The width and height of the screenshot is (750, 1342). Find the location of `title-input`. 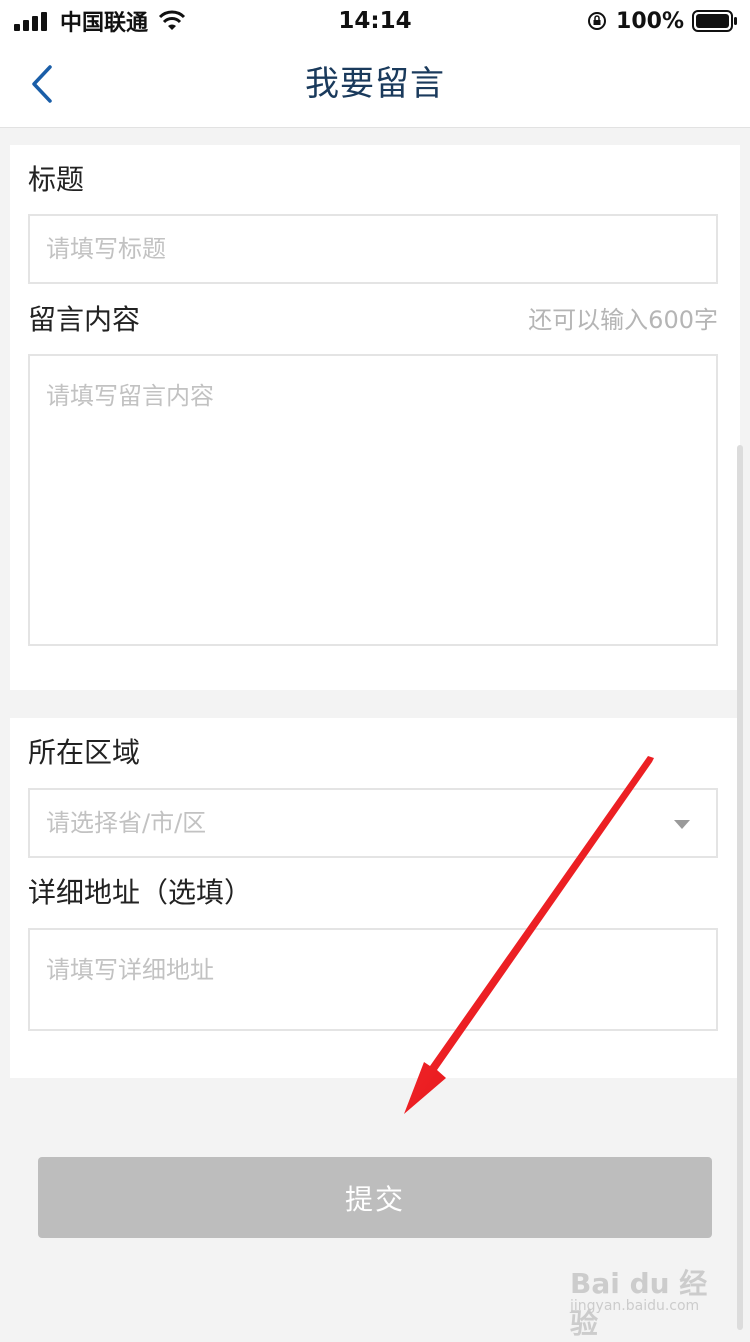

title-input is located at coordinates (373, 249).